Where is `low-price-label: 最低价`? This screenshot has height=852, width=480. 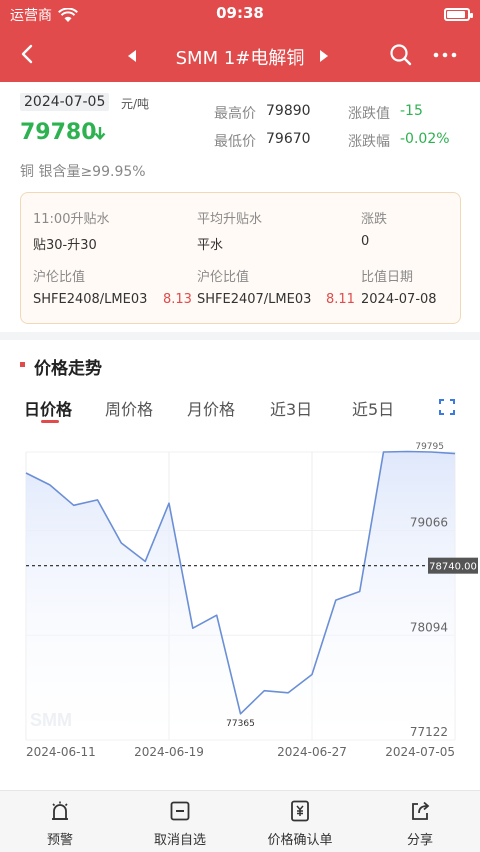
low-price-label: 最低价 is located at coordinates (235, 142).